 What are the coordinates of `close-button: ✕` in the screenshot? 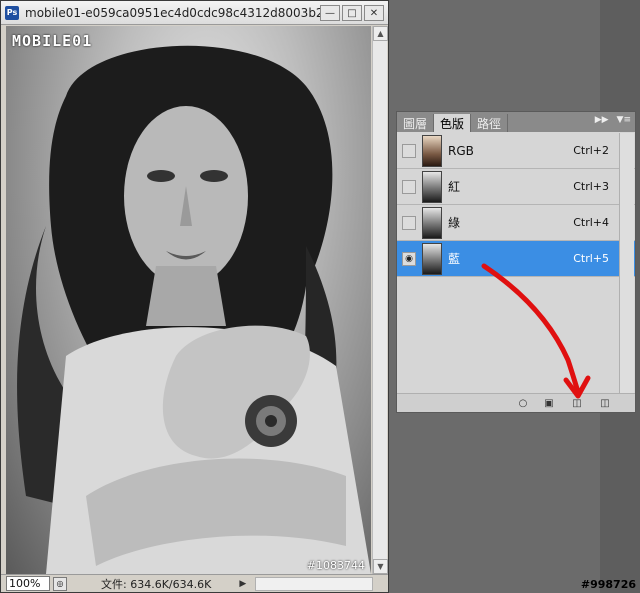 It's located at (374, 13).